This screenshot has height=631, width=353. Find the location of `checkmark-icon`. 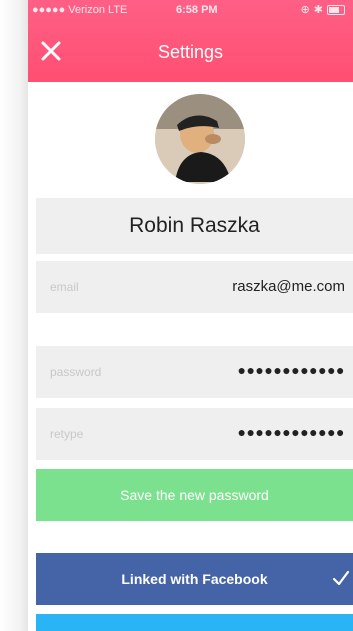

checkmark-icon is located at coordinates (341, 578).